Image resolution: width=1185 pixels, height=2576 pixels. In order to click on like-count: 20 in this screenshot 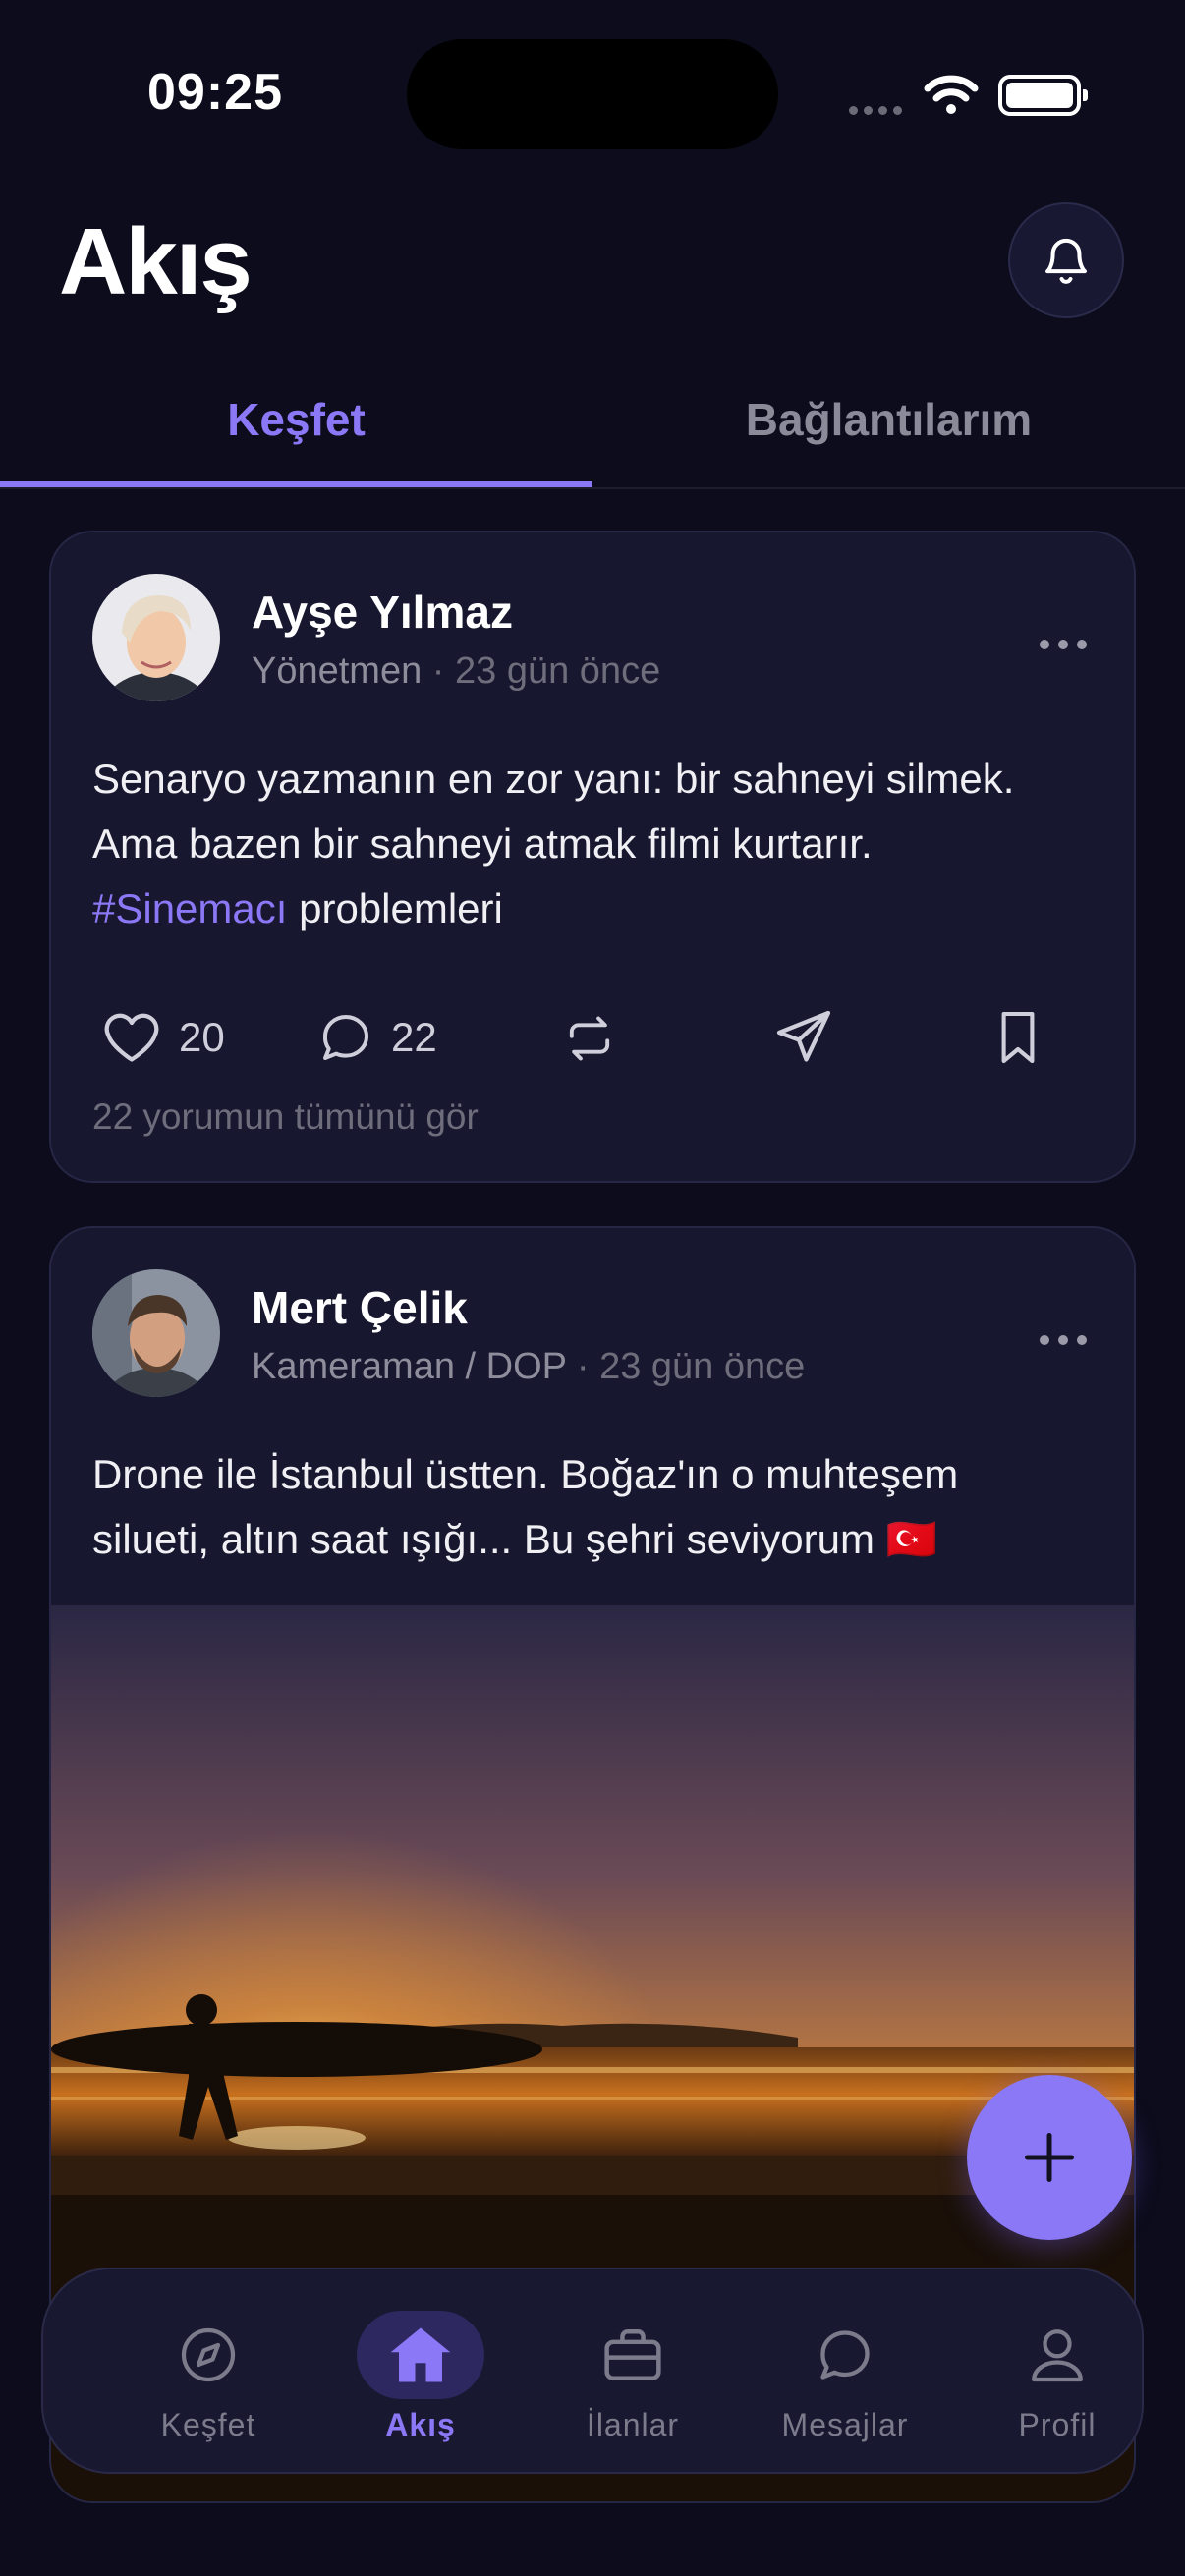, I will do `click(202, 1037)`.